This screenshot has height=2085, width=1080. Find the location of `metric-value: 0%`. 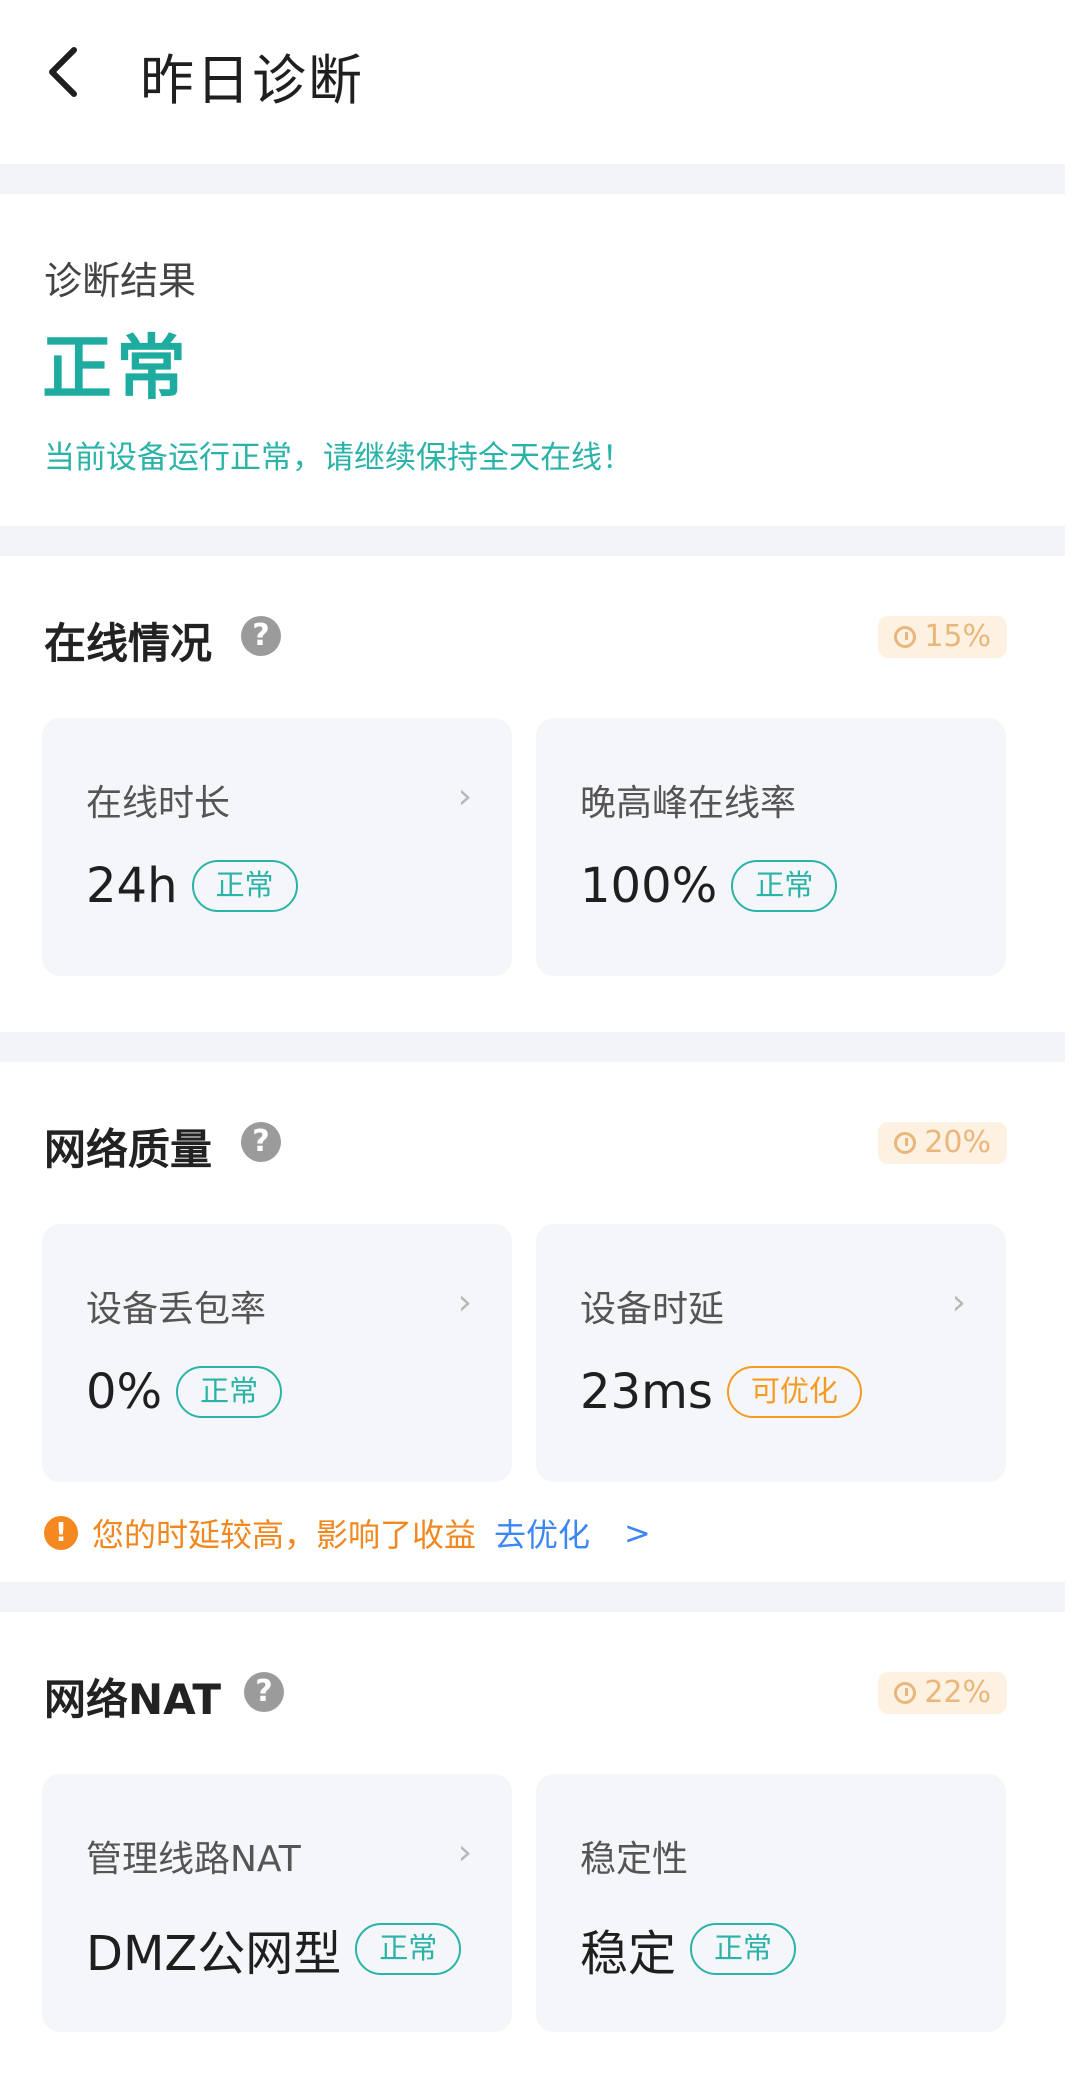

metric-value: 0% is located at coordinates (124, 1392).